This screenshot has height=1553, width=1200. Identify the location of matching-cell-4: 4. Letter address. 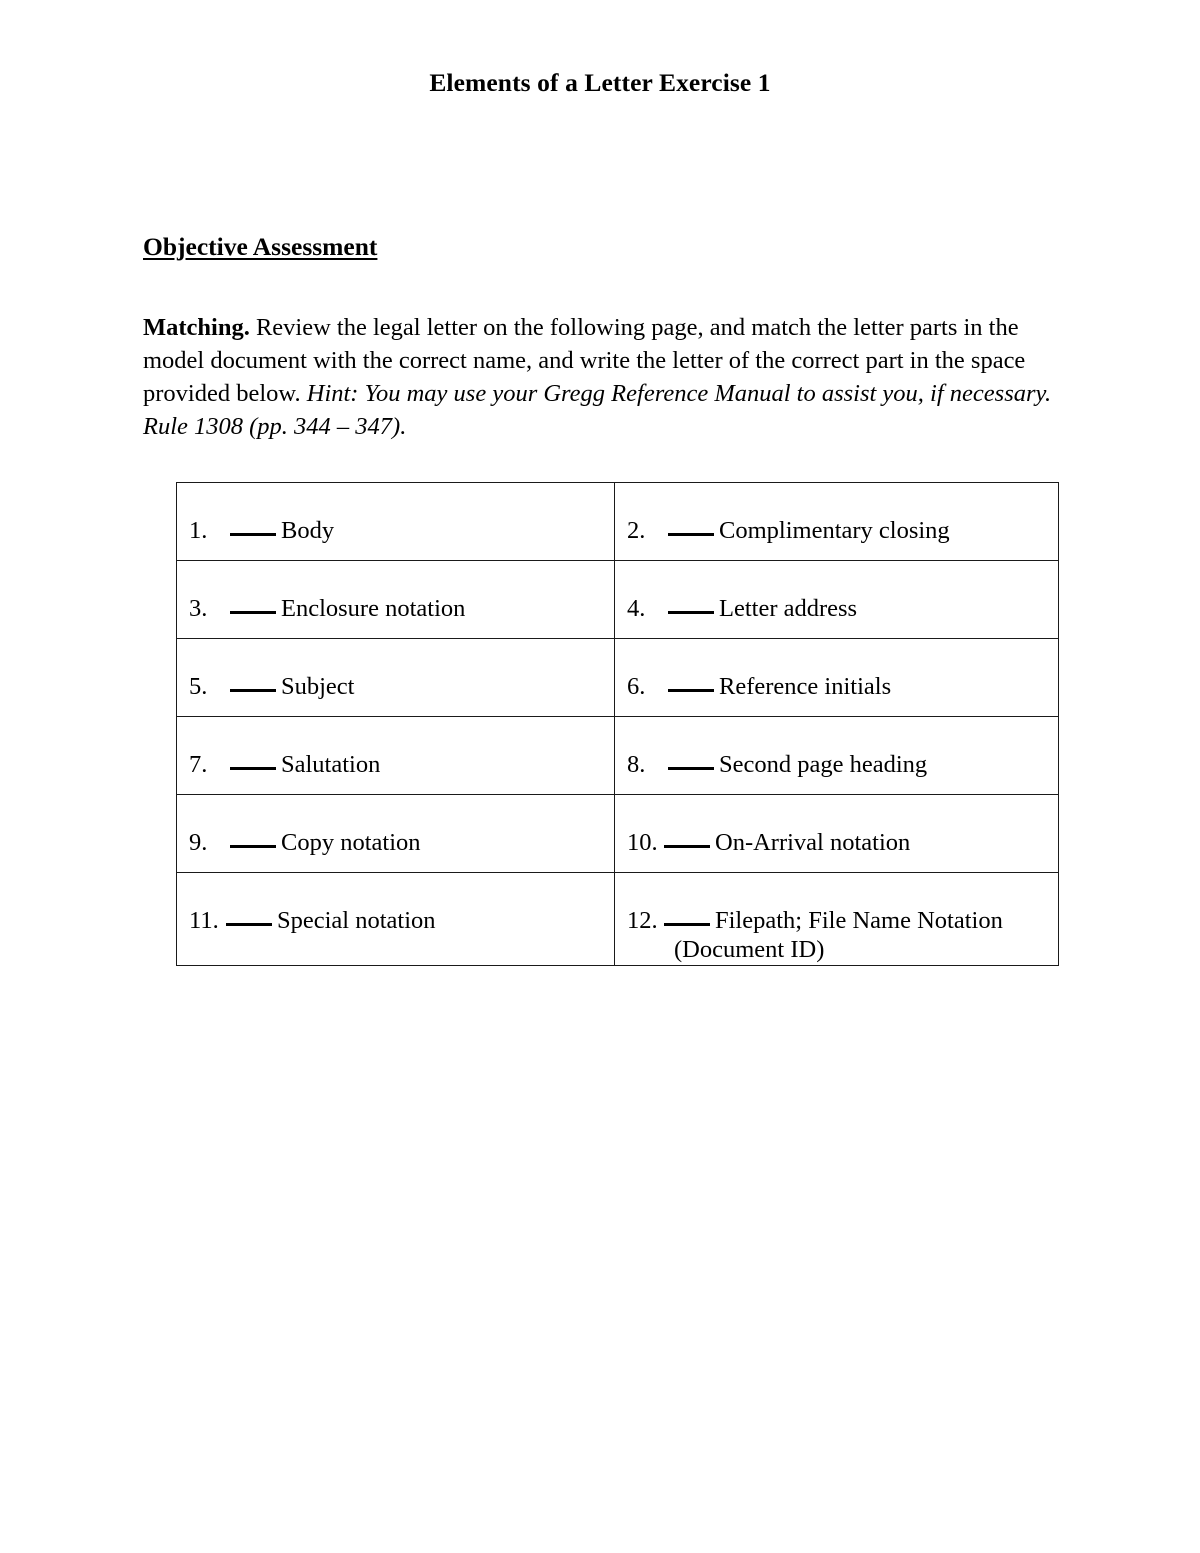
(836, 599).